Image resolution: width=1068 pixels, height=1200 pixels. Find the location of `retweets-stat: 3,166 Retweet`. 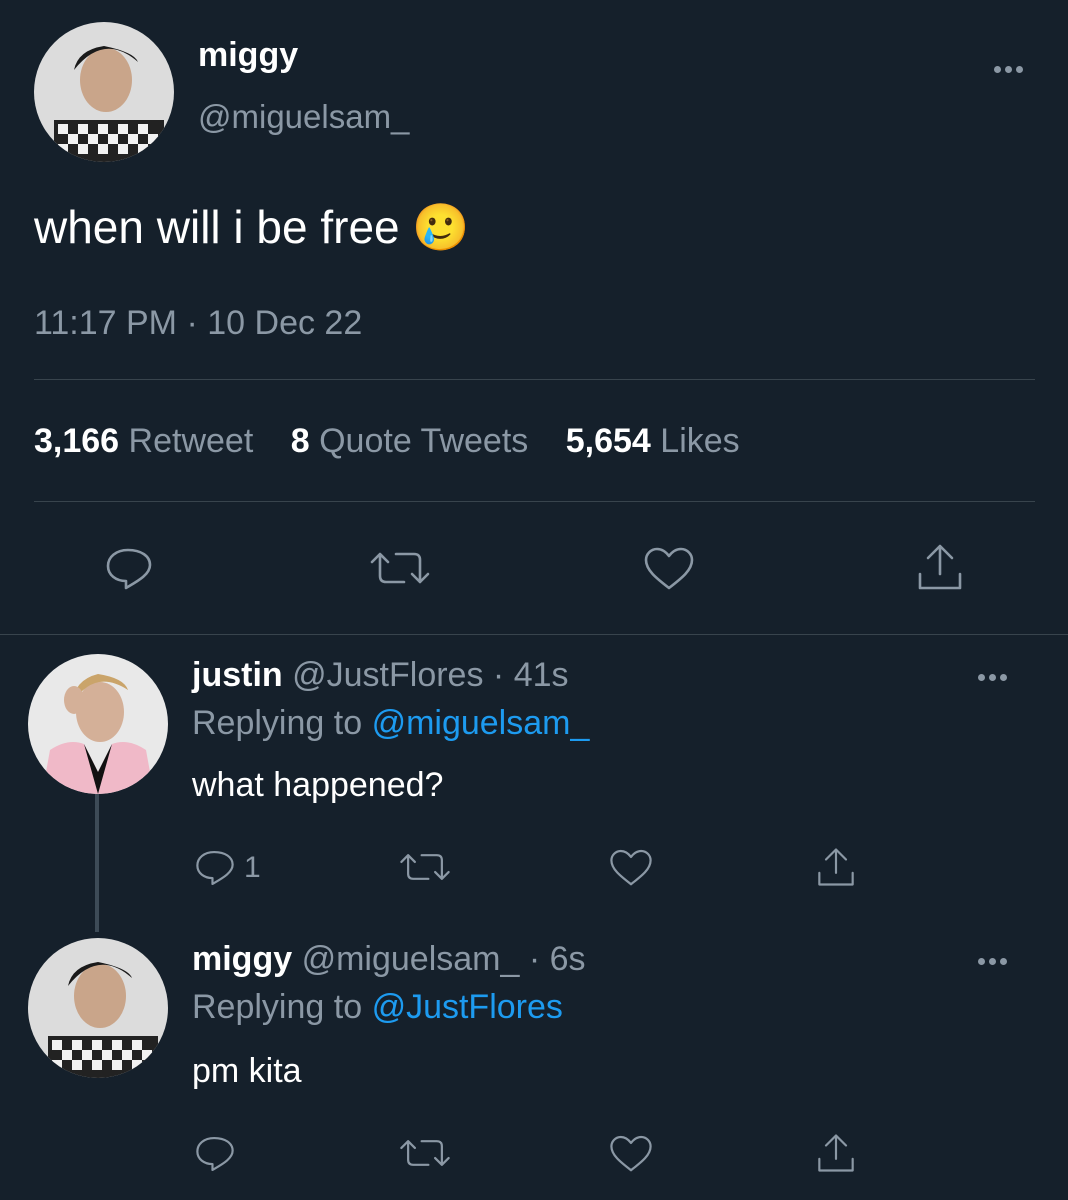

retweets-stat: 3,166 Retweet is located at coordinates (148, 441).